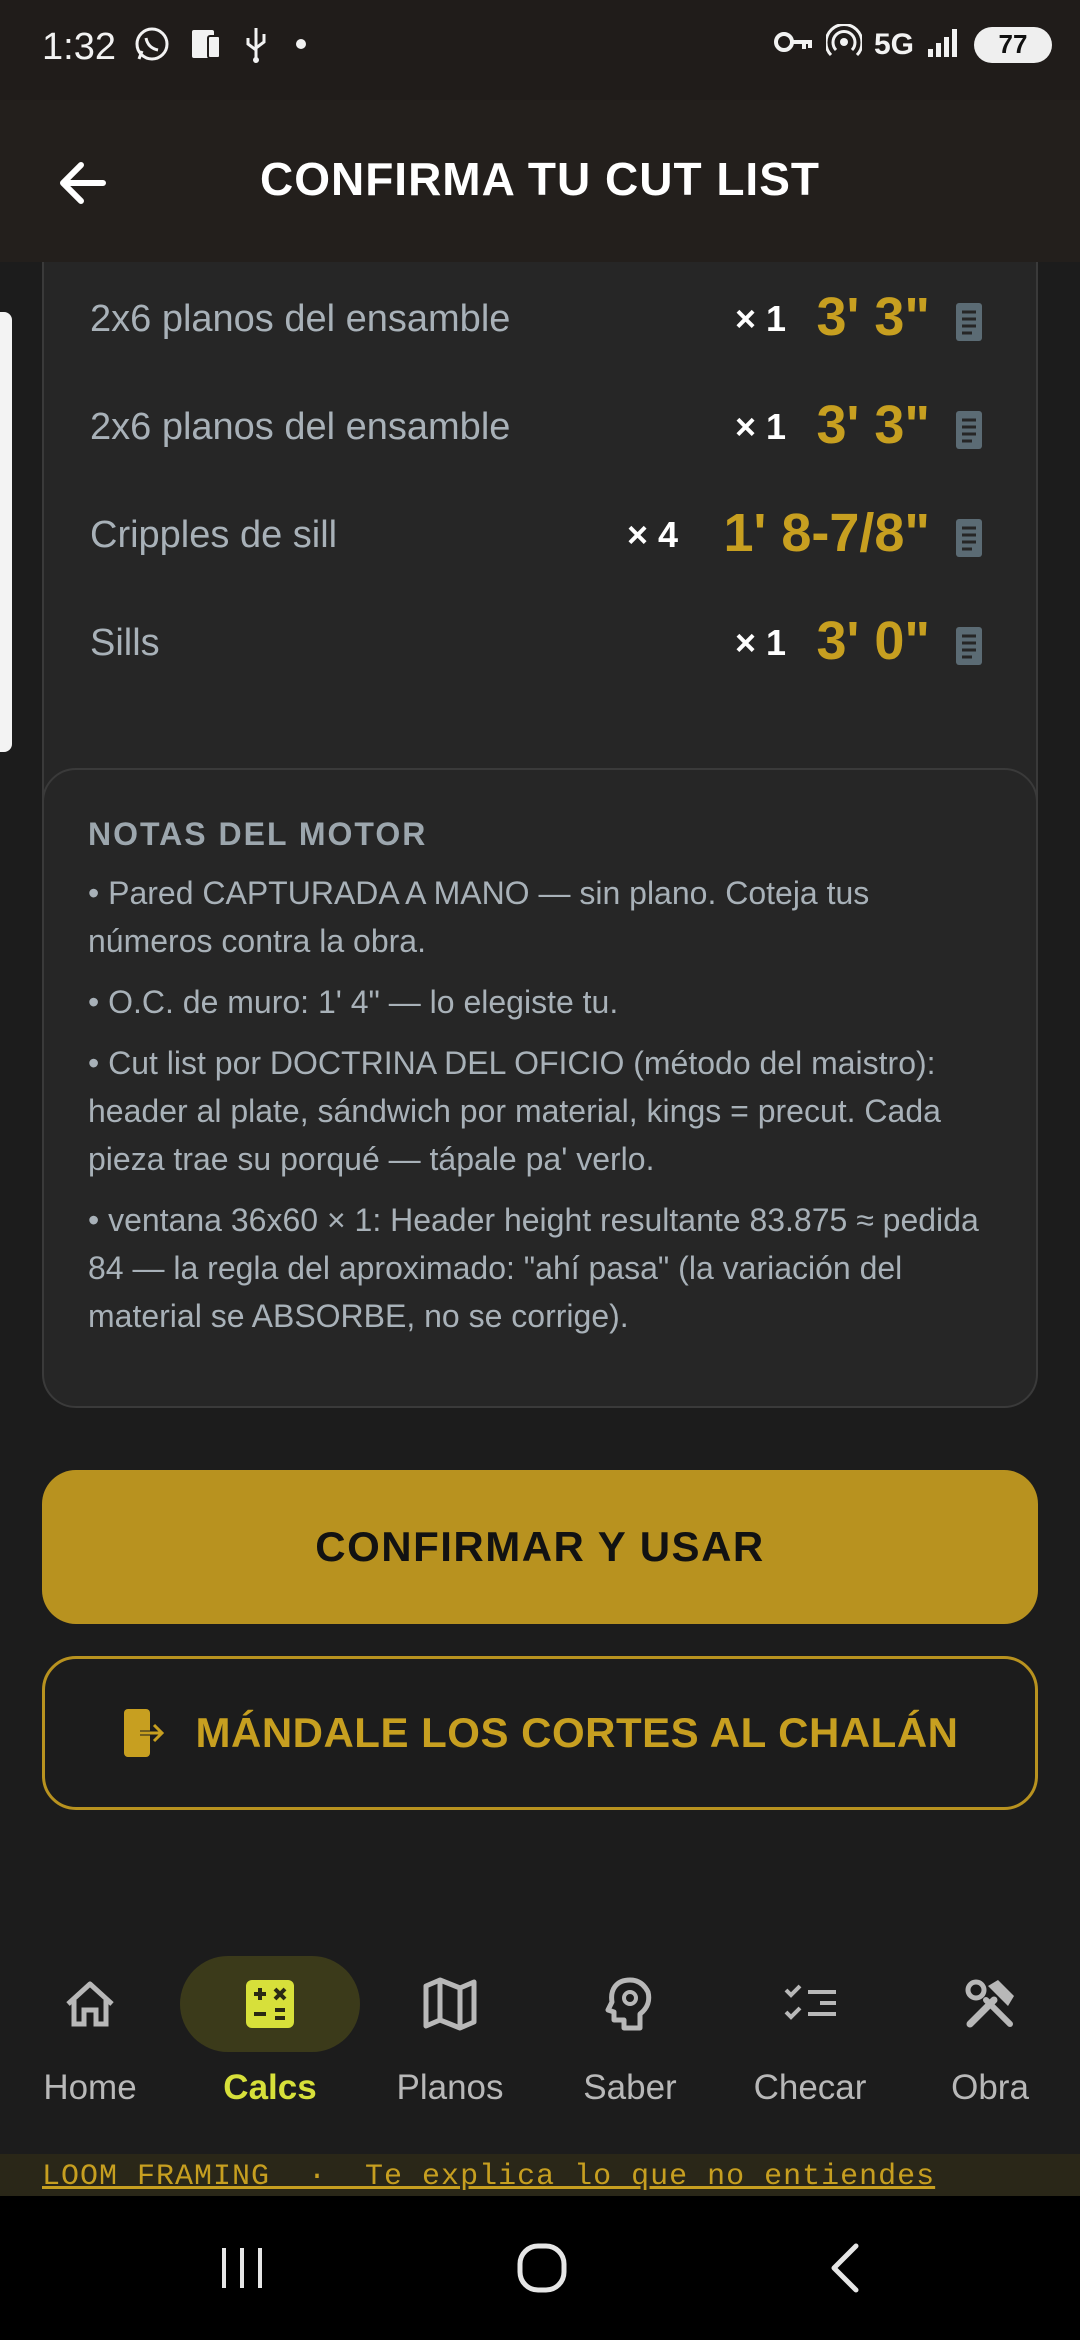  What do you see at coordinates (450, 2087) in the screenshot?
I see `nav-label: Planos` at bounding box center [450, 2087].